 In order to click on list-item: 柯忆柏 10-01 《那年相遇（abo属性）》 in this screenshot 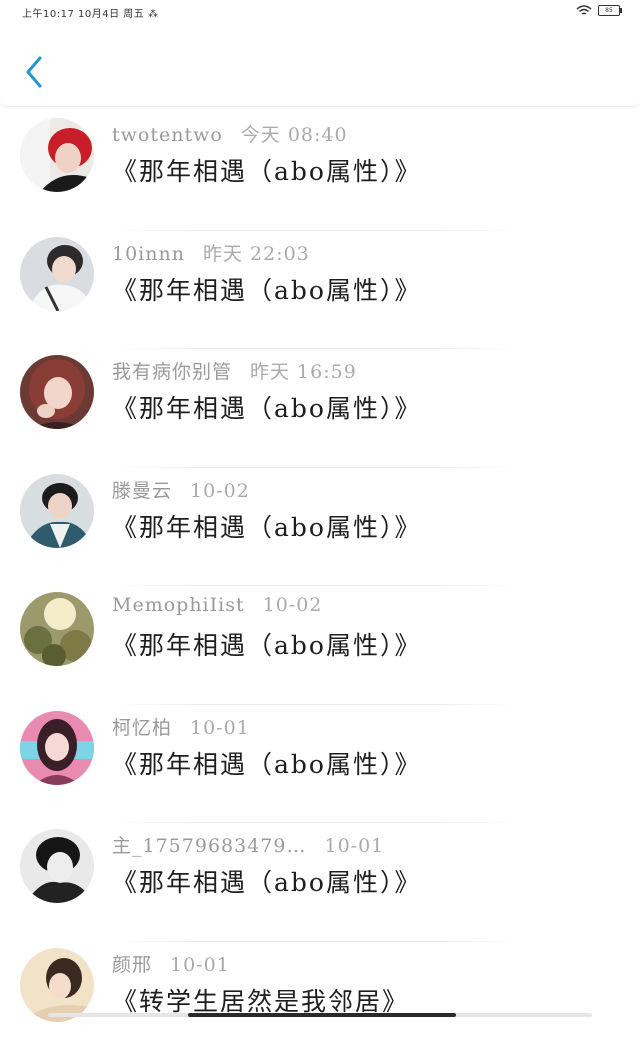, I will do `click(320, 764)`.